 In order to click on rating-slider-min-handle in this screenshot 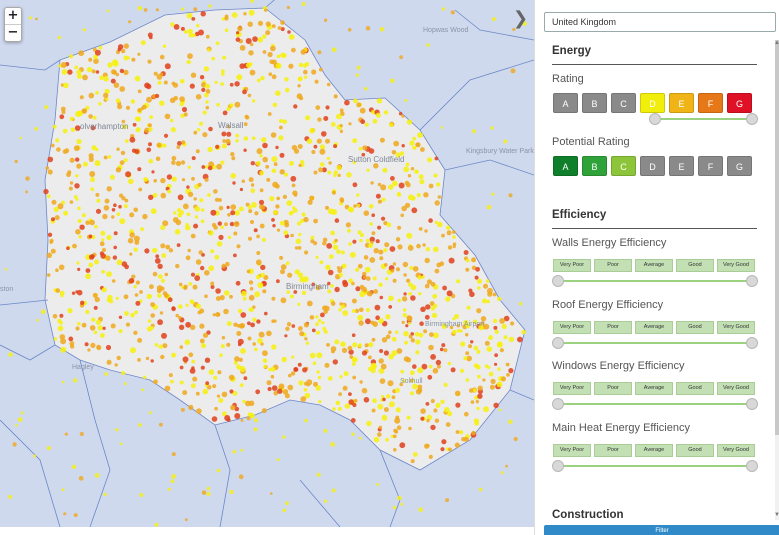, I will do `click(655, 119)`.